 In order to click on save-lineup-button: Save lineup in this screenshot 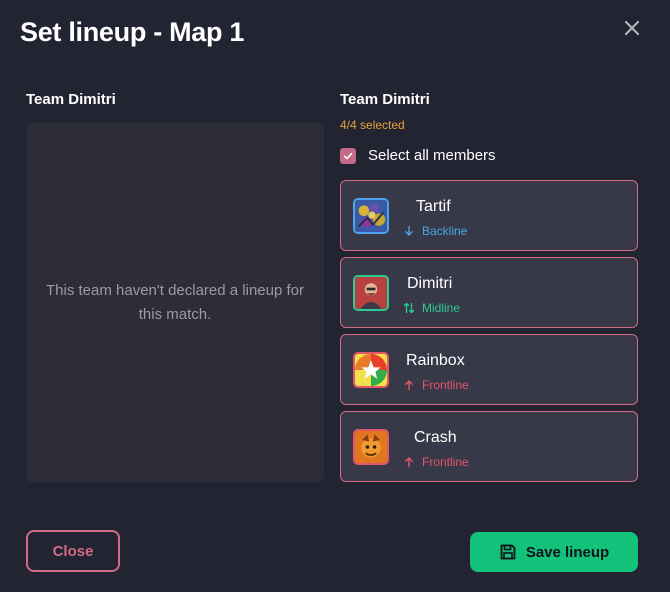, I will do `click(554, 552)`.